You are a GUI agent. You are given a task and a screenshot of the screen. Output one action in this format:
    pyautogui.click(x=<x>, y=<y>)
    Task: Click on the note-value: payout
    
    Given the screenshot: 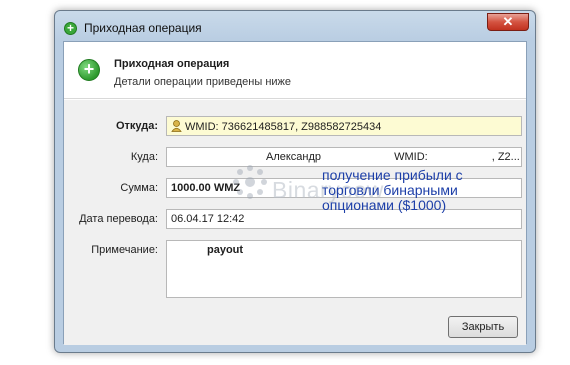 What is the action you would take?
    pyautogui.click(x=225, y=250)
    